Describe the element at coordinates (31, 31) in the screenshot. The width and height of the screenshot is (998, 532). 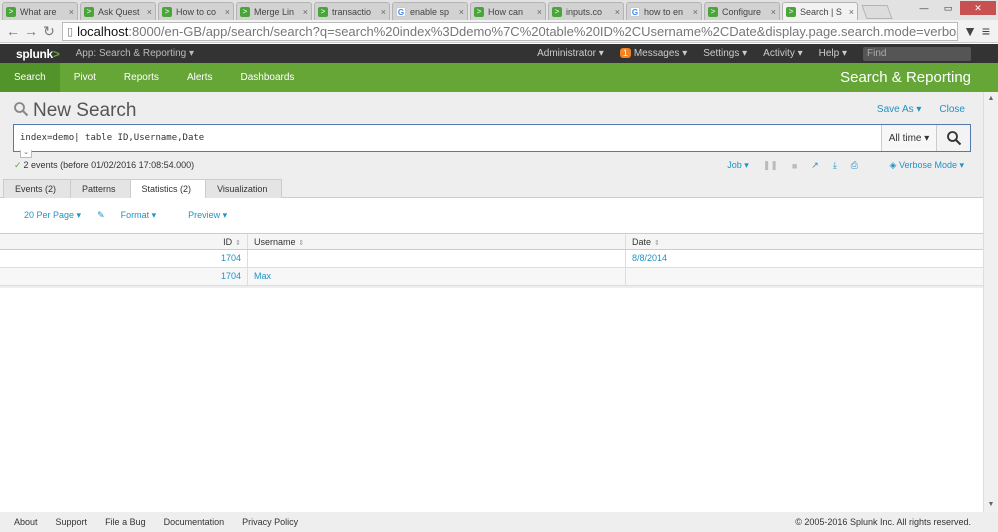
I see `forward-icon: →` at that location.